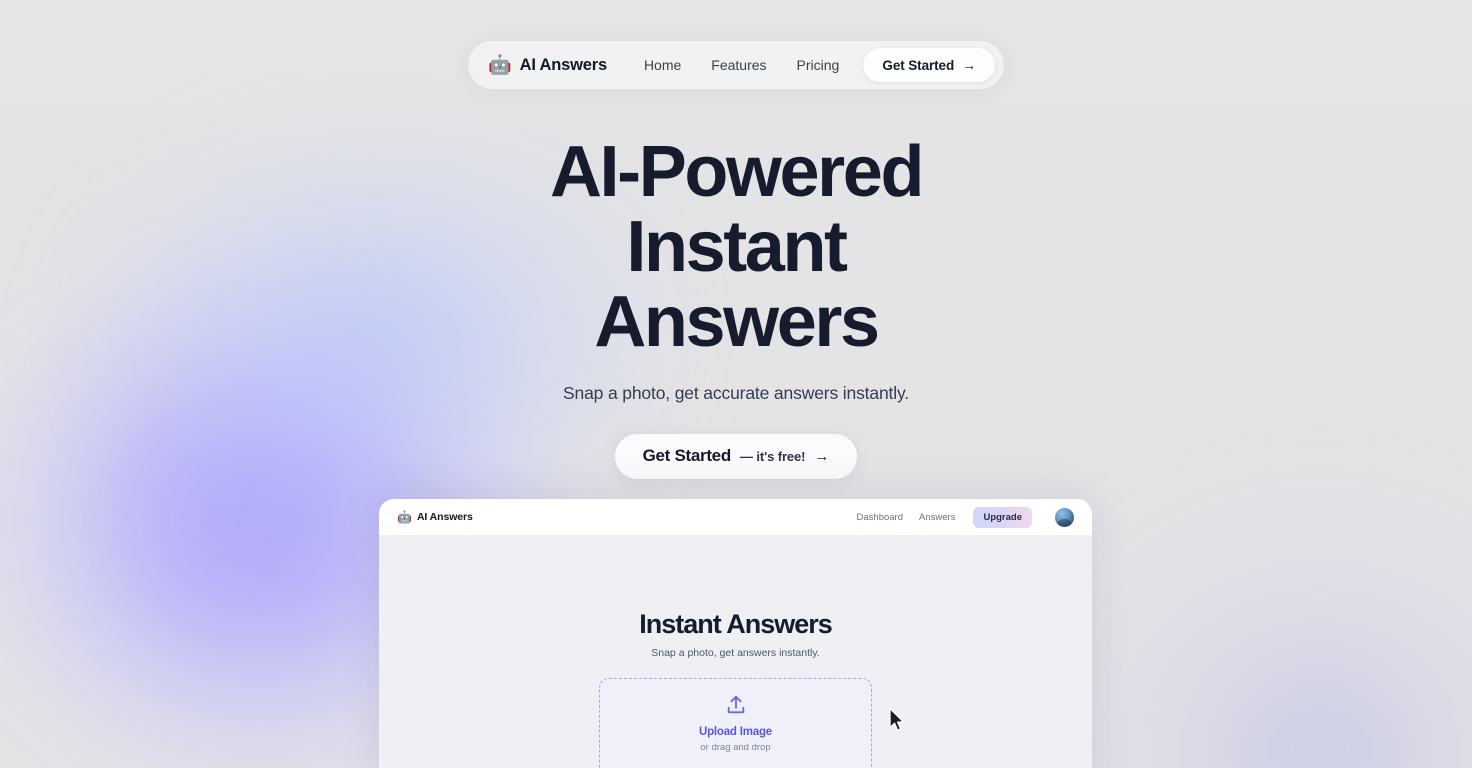  I want to click on brand-name: AI Answers, so click(563, 64).